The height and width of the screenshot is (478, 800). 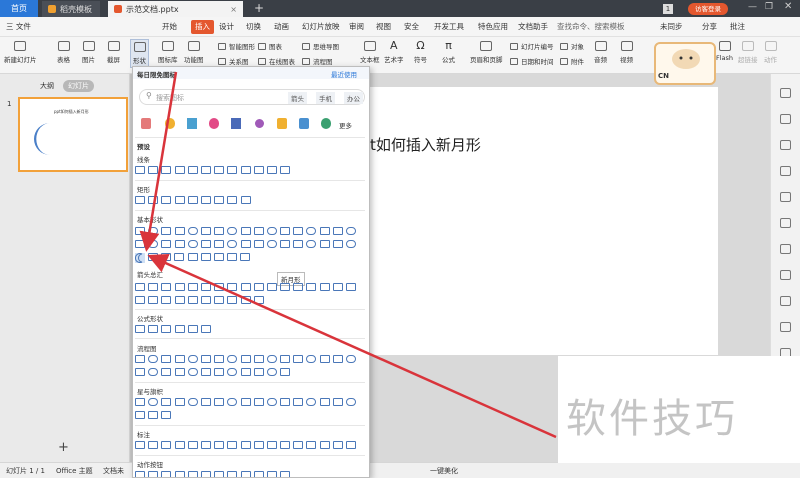 What do you see at coordinates (708, 9) in the screenshot?
I see `login-button: 访客登录` at bounding box center [708, 9].